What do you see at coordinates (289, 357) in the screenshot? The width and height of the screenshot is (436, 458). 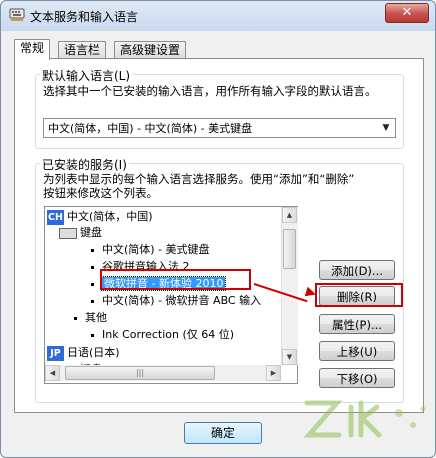 I see `scroll-down-icon: ▼` at bounding box center [289, 357].